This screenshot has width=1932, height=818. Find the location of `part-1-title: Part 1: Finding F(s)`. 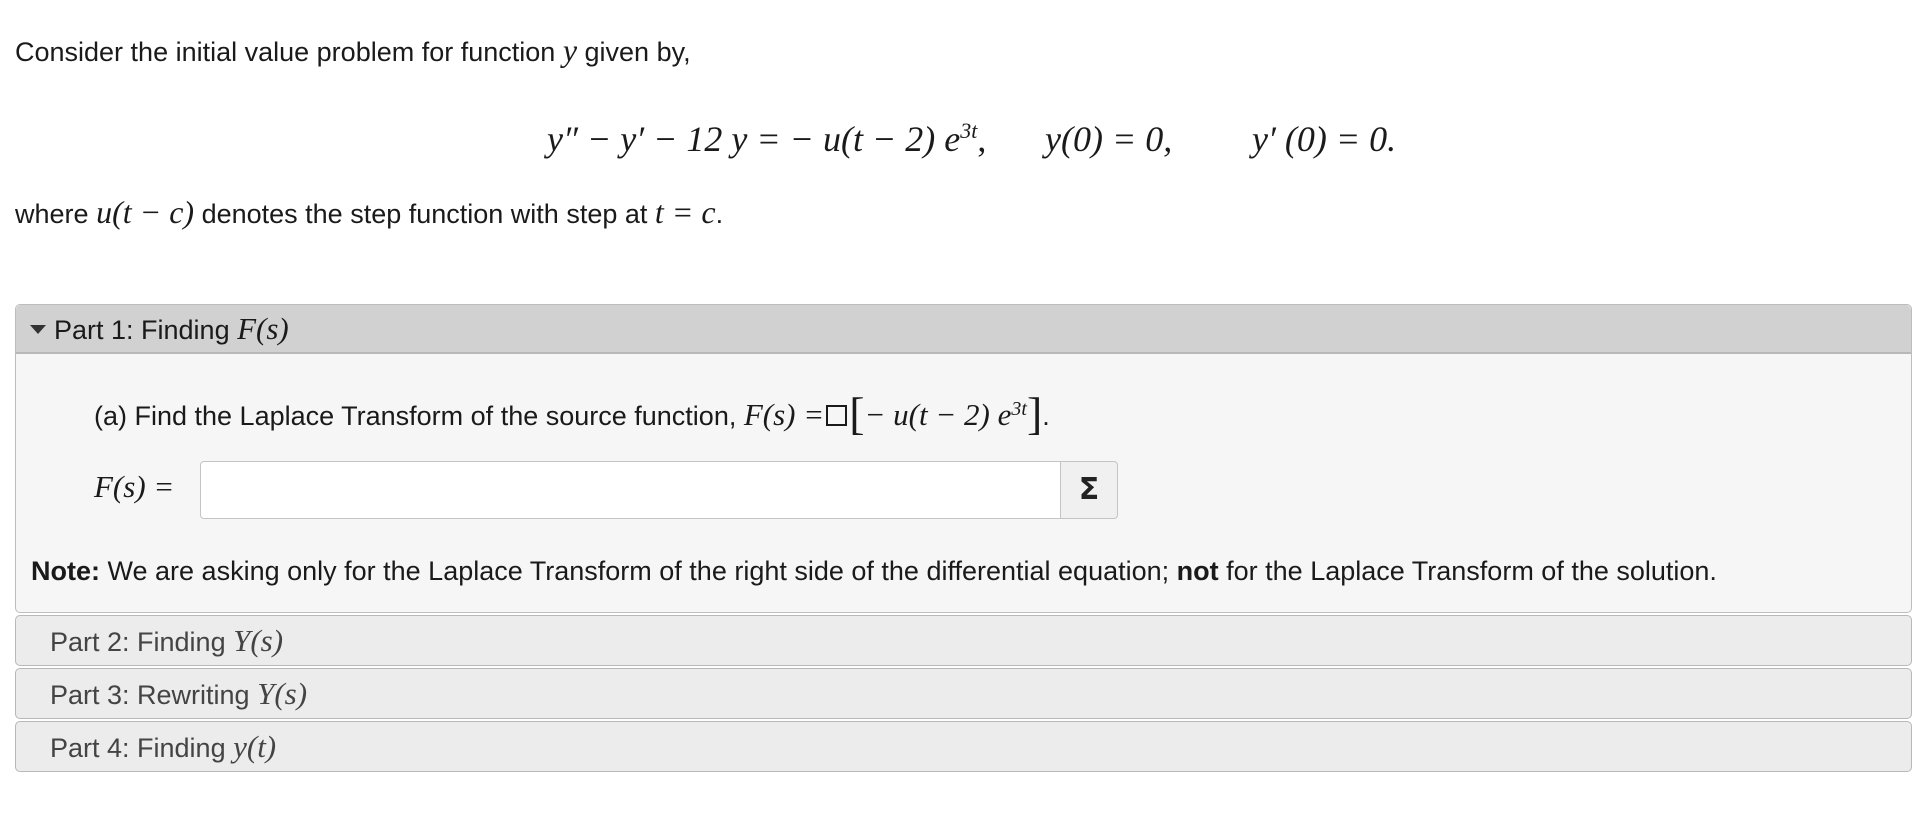

part-1-title: Part 1: Finding F(s) is located at coordinates (171, 329).